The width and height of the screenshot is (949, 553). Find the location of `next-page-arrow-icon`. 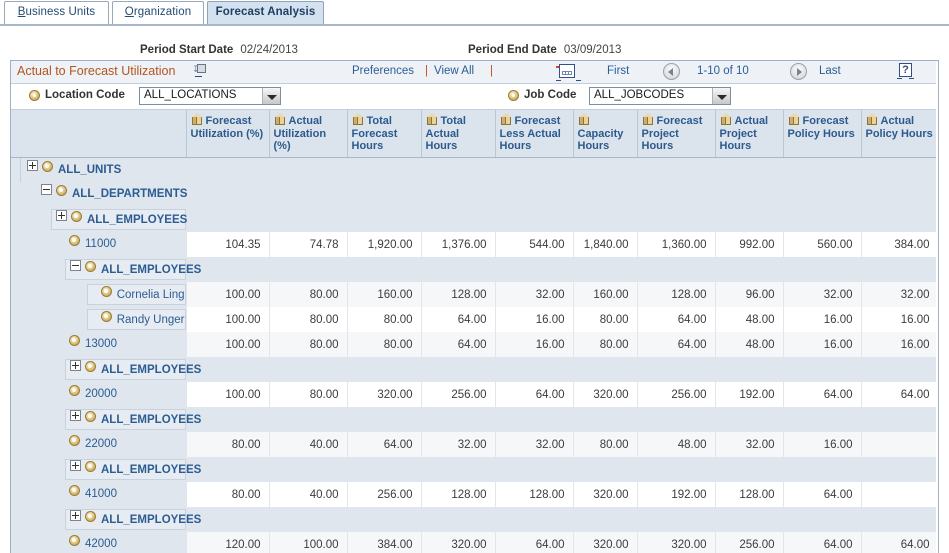

next-page-arrow-icon is located at coordinates (798, 71).